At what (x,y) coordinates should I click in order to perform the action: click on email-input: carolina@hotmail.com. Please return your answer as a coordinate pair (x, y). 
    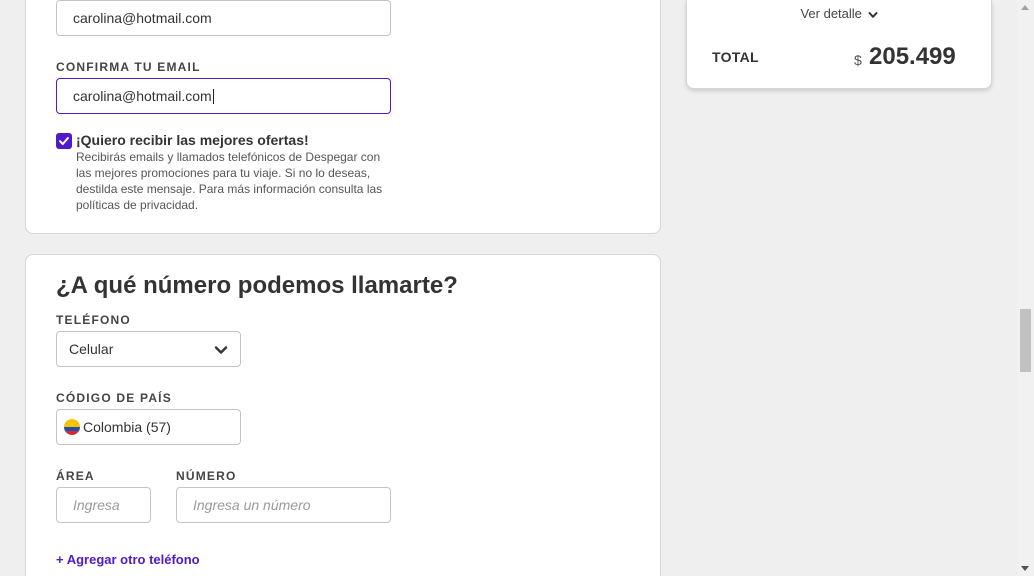
    Looking at the image, I should click on (223, 18).